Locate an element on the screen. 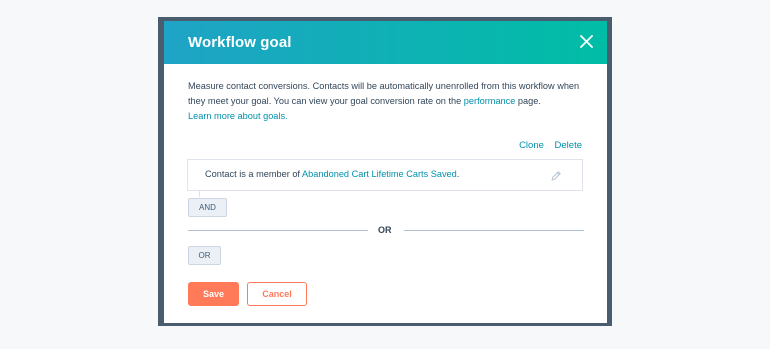 The image size is (770, 349). modal-header: Workflow goal is located at coordinates (385, 42).